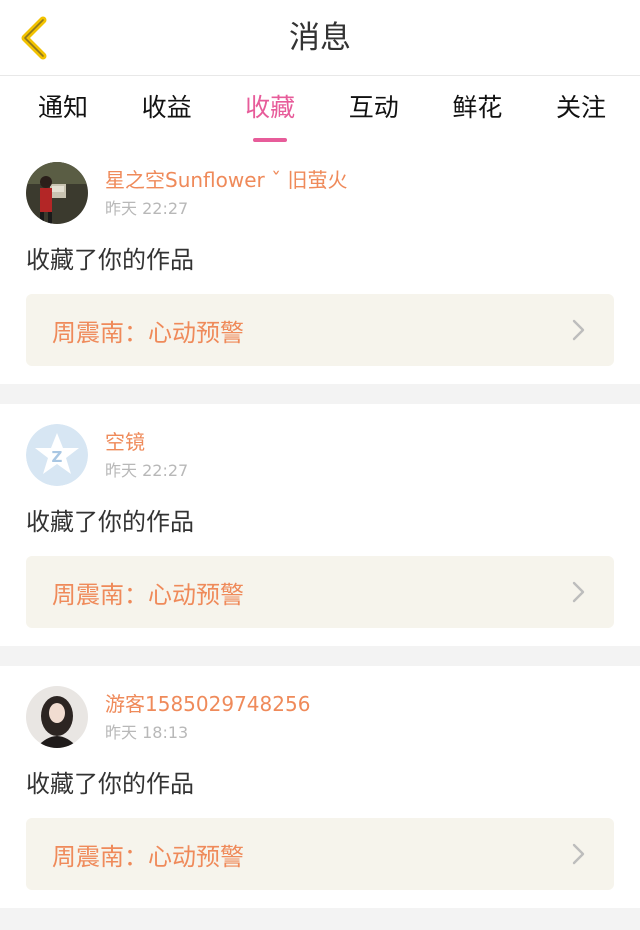 Image resolution: width=640 pixels, height=930 pixels. I want to click on tab-label: 互动, so click(373, 107).